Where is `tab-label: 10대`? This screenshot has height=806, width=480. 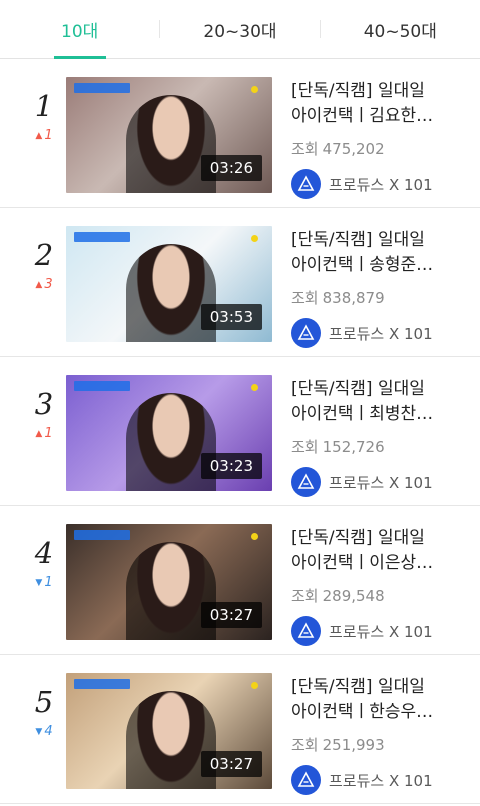
tab-label: 10대 is located at coordinates (80, 31).